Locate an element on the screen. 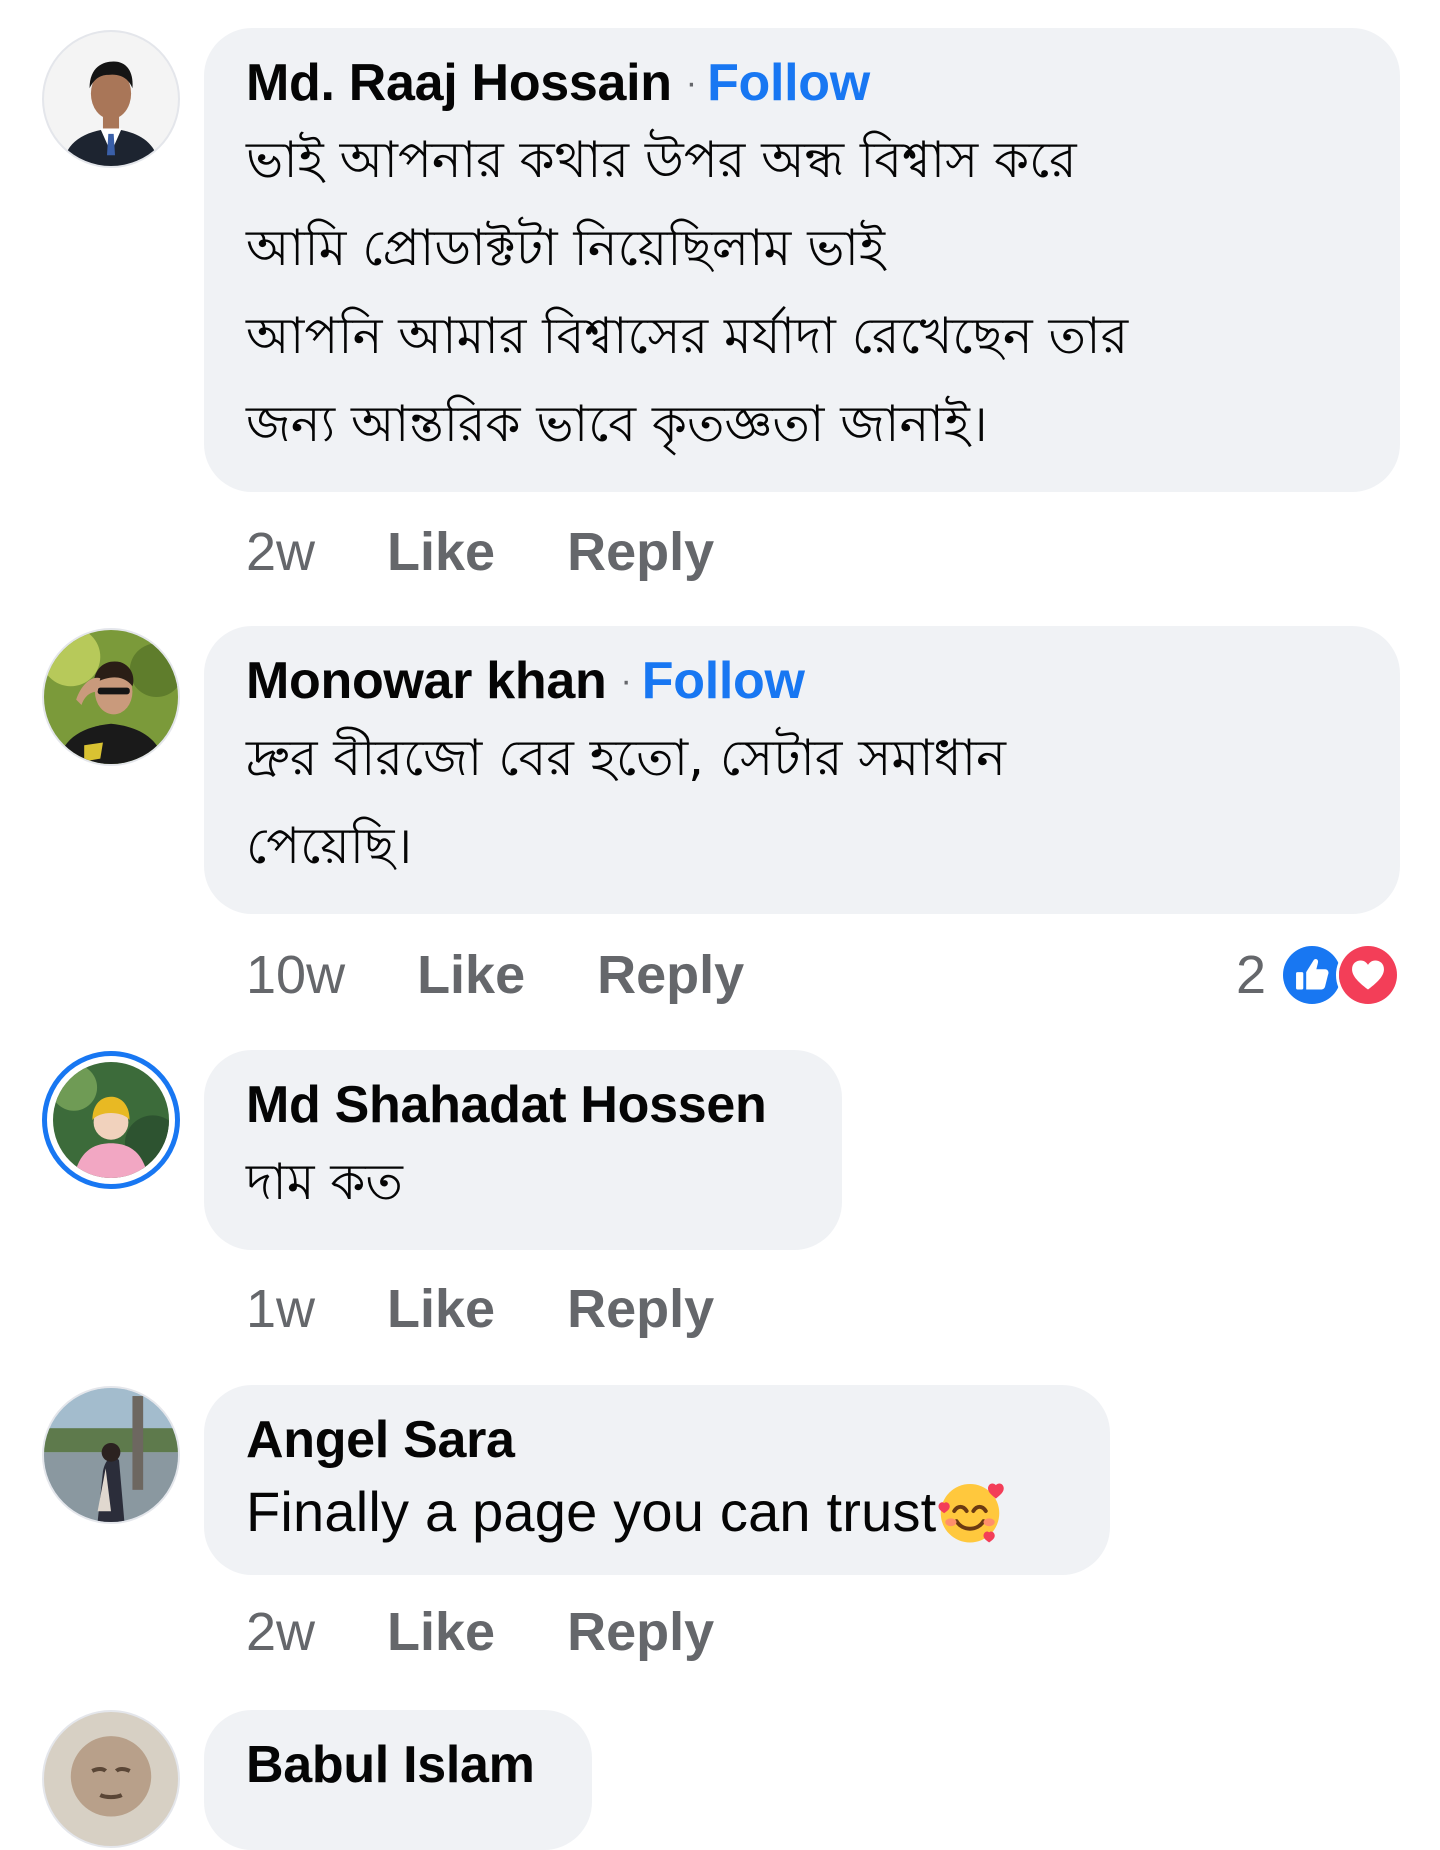  comment-bubble: Babul Islam is located at coordinates (398, 1780).